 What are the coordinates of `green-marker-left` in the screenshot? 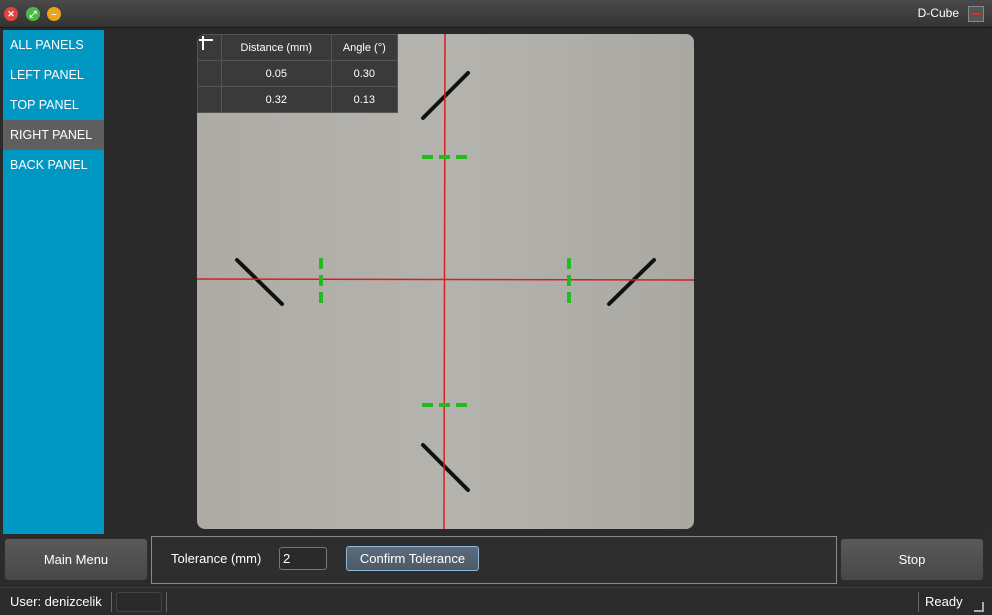 It's located at (321, 280).